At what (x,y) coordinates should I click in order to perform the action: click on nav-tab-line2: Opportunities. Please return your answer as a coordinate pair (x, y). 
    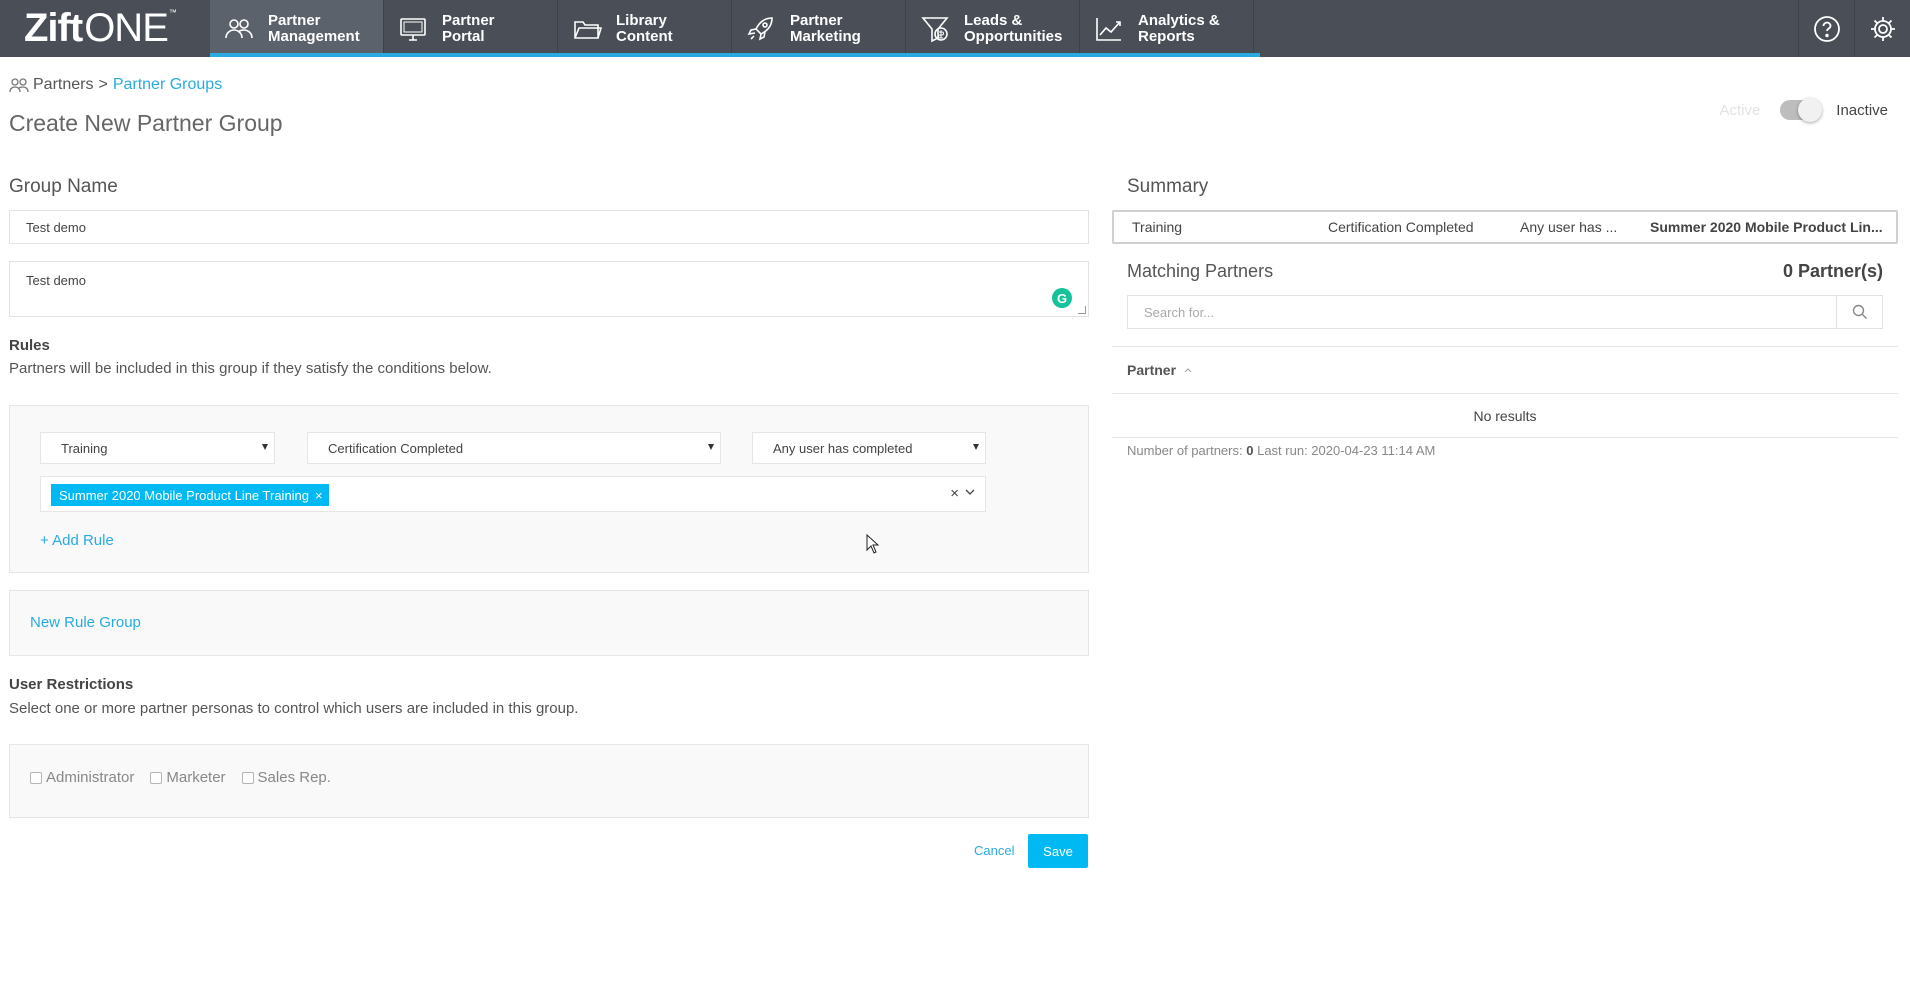
    Looking at the image, I should click on (1013, 36).